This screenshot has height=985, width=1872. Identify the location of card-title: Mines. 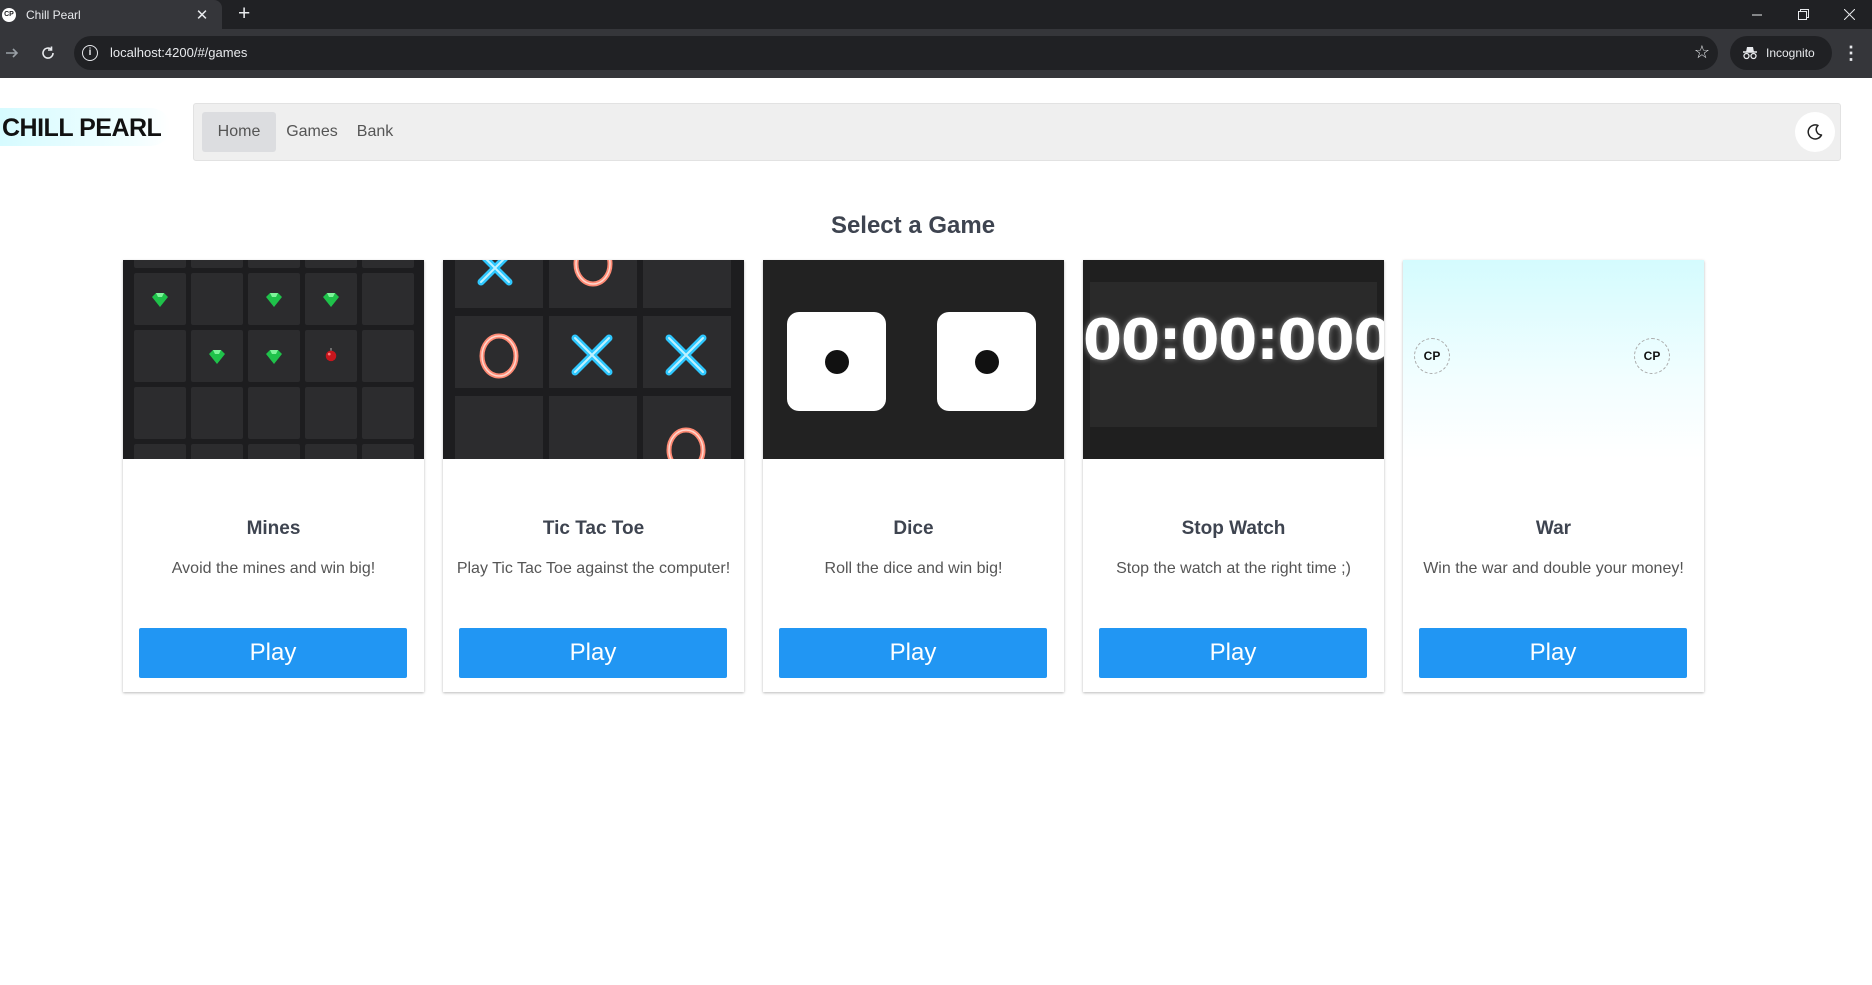
(273, 528).